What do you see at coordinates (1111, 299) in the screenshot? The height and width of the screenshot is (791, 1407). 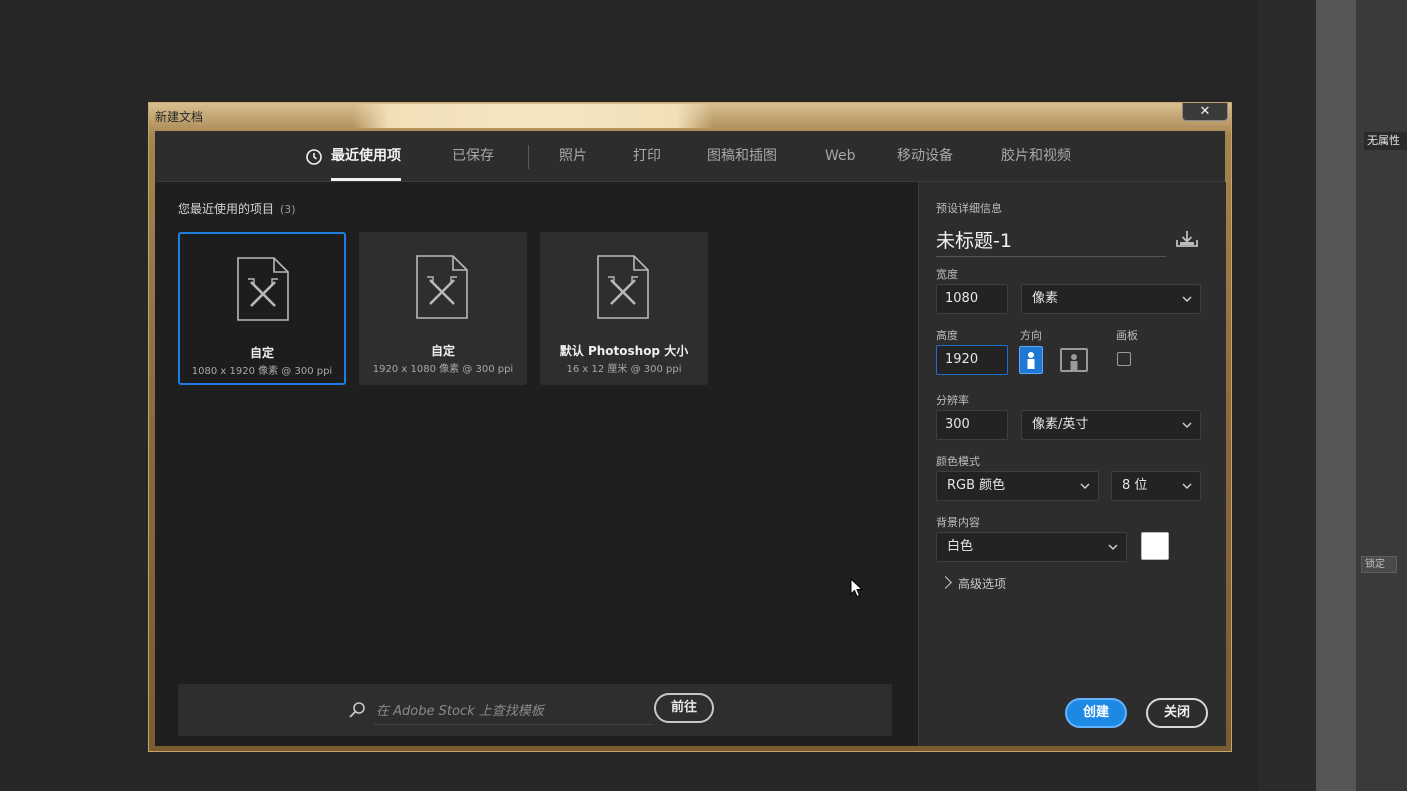 I see `width-unit-select: 像素` at bounding box center [1111, 299].